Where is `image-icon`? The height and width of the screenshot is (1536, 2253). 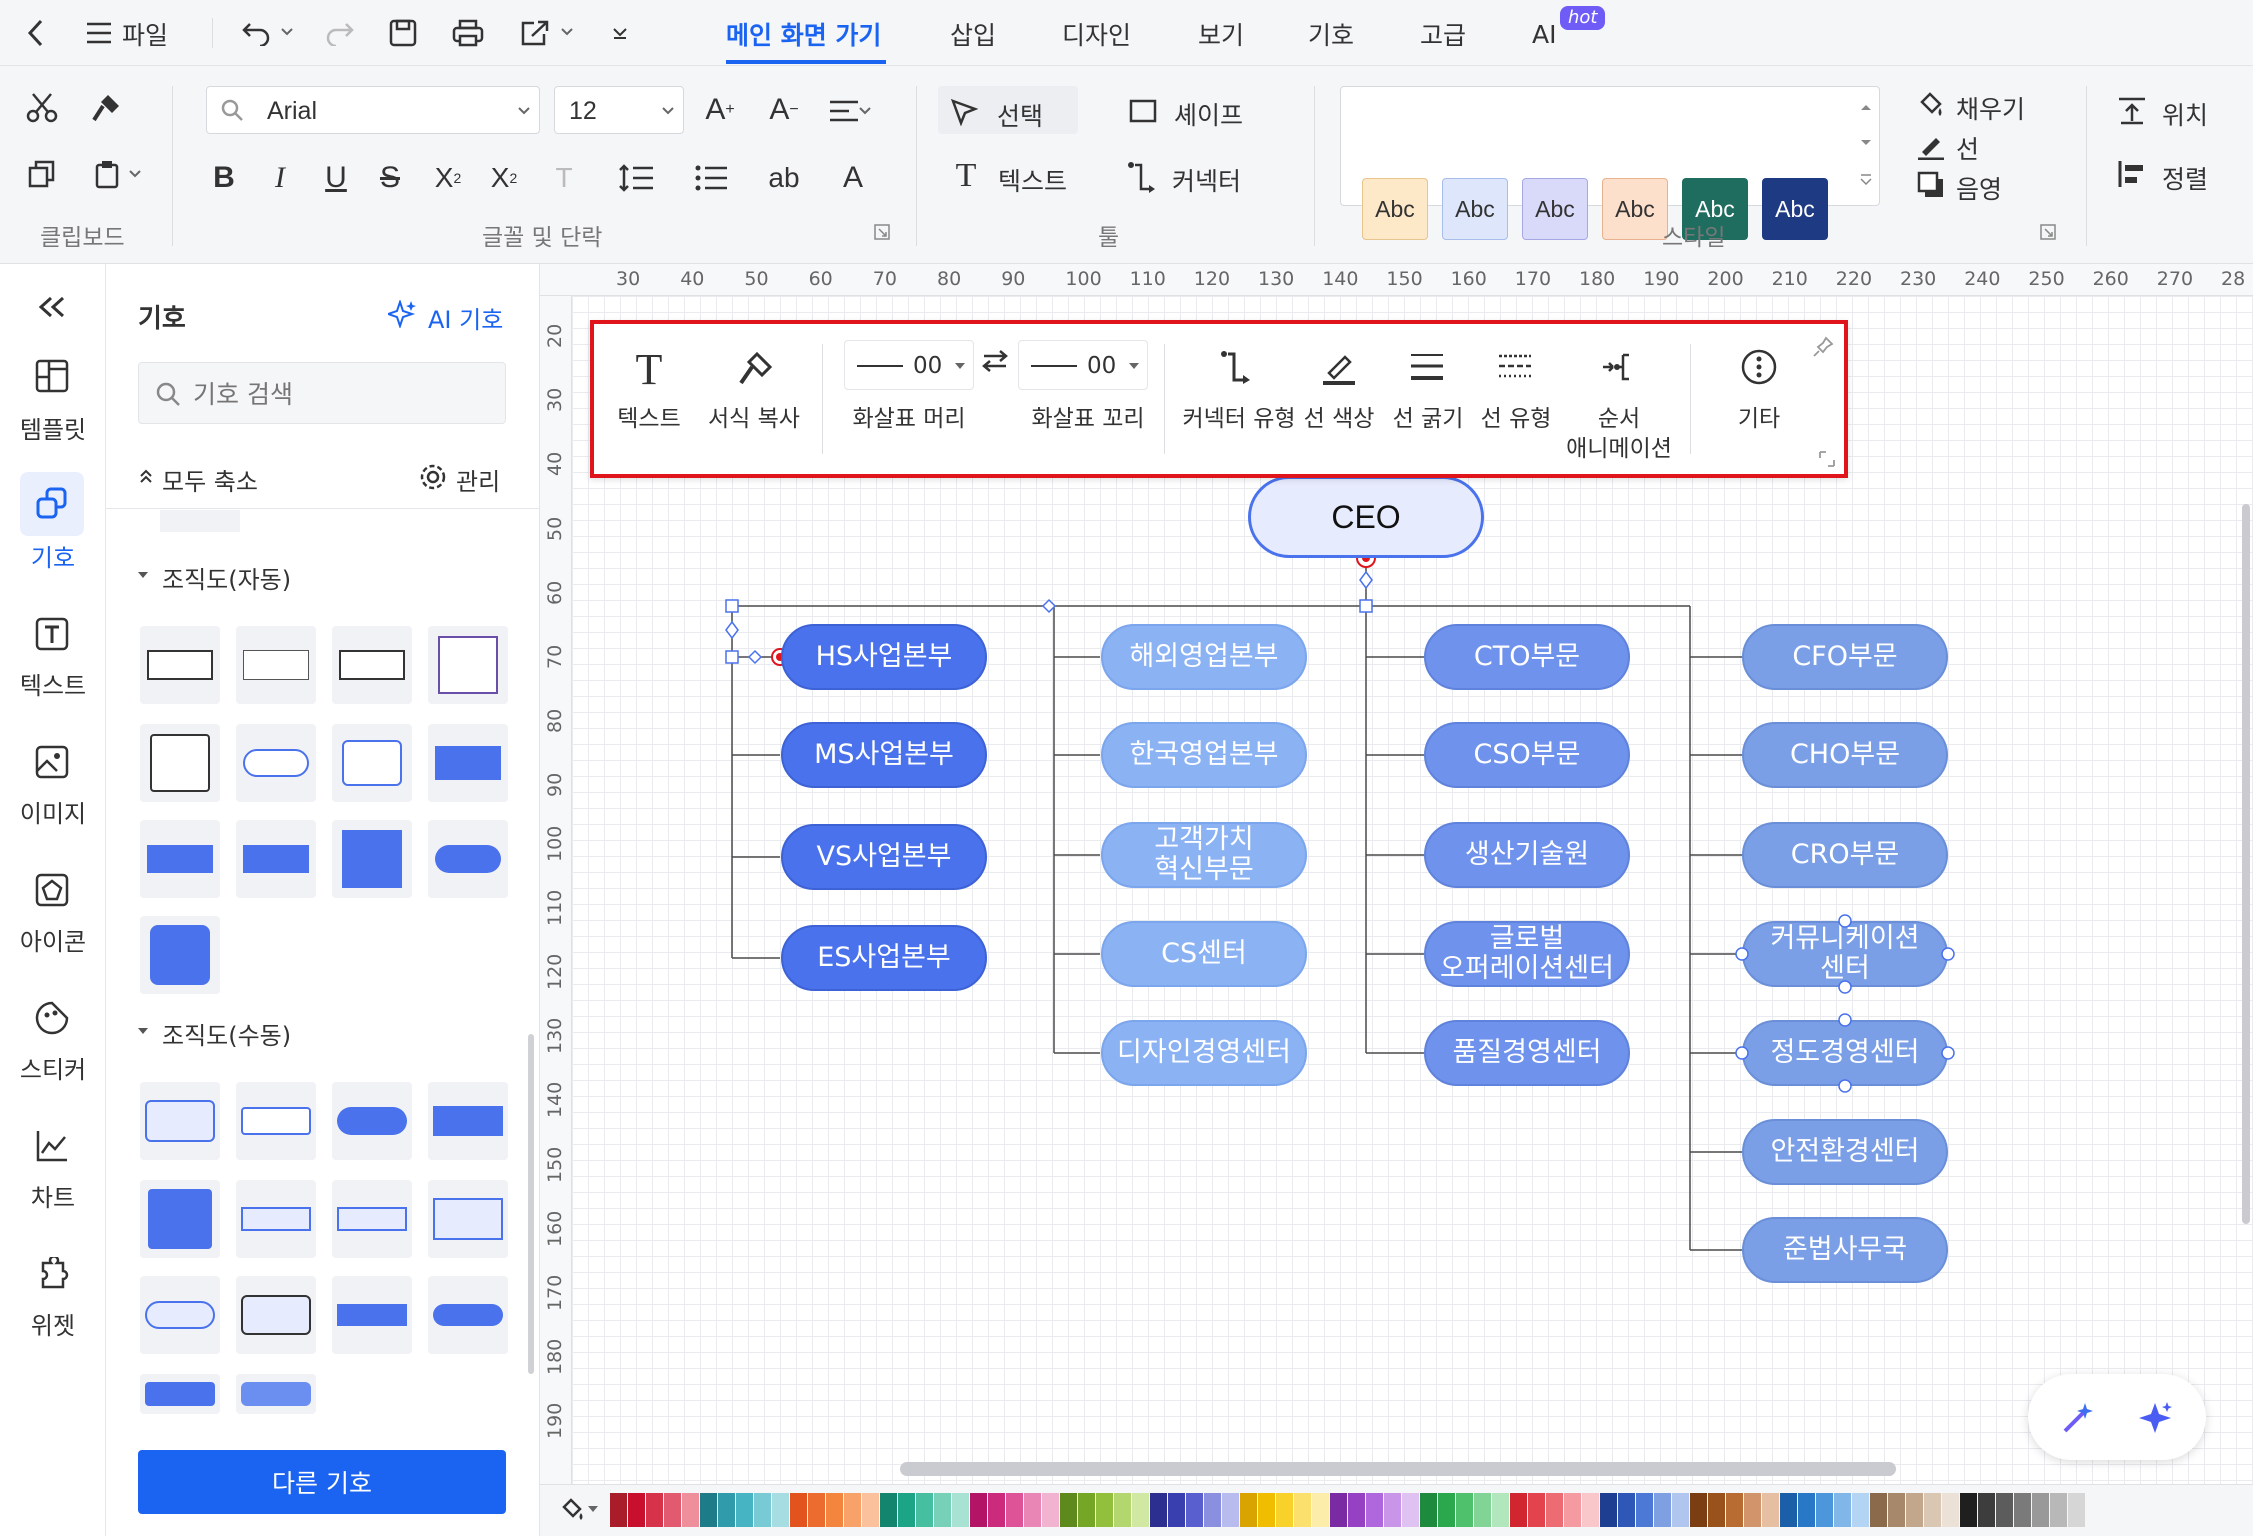 image-icon is located at coordinates (52, 762).